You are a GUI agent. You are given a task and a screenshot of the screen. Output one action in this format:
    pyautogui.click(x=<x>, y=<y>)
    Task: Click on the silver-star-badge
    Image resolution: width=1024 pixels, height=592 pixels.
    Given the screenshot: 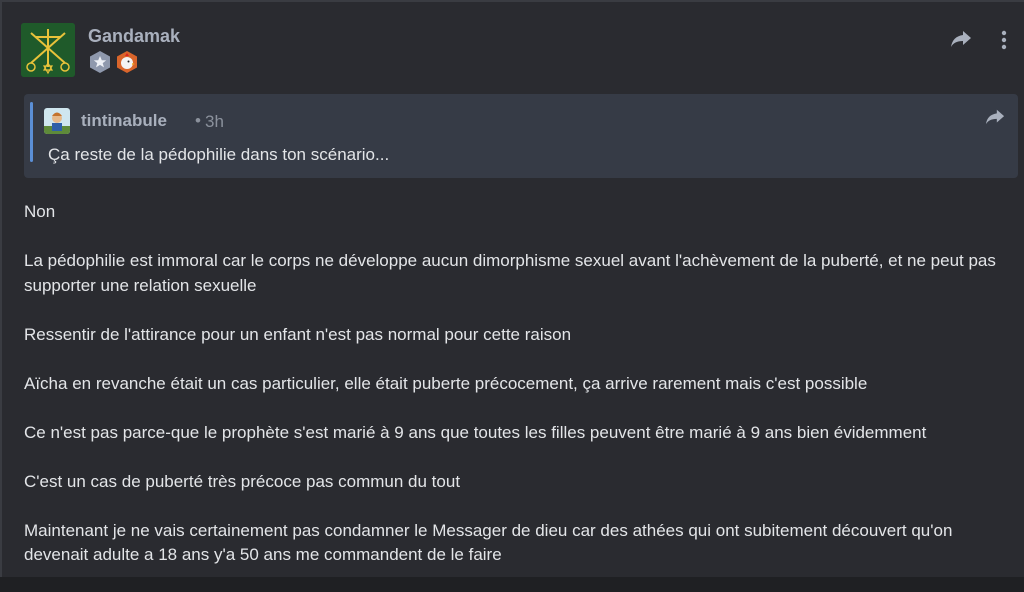 What is the action you would take?
    pyautogui.click(x=100, y=62)
    